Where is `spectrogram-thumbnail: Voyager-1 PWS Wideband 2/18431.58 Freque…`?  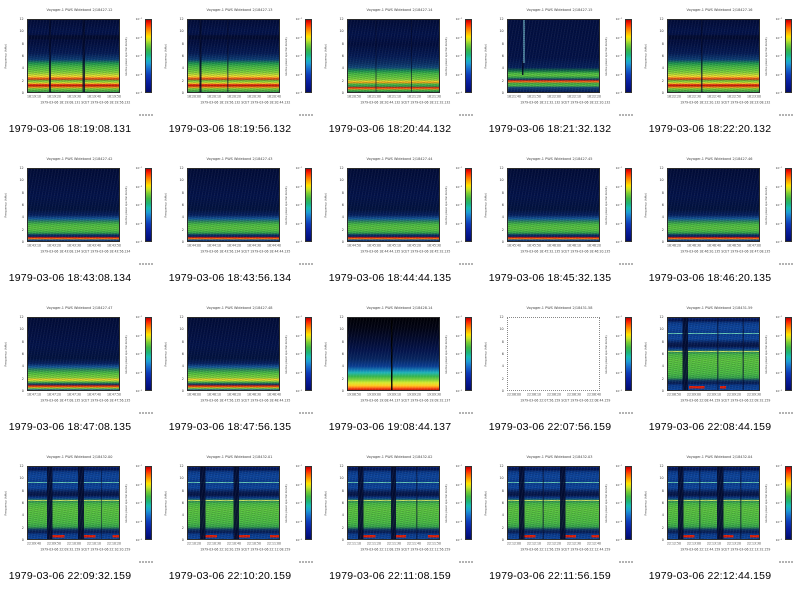 spectrogram-thumbnail: Voyager-1 PWS Wideband 2/18431.58 Freque… is located at coordinates (560, 372).